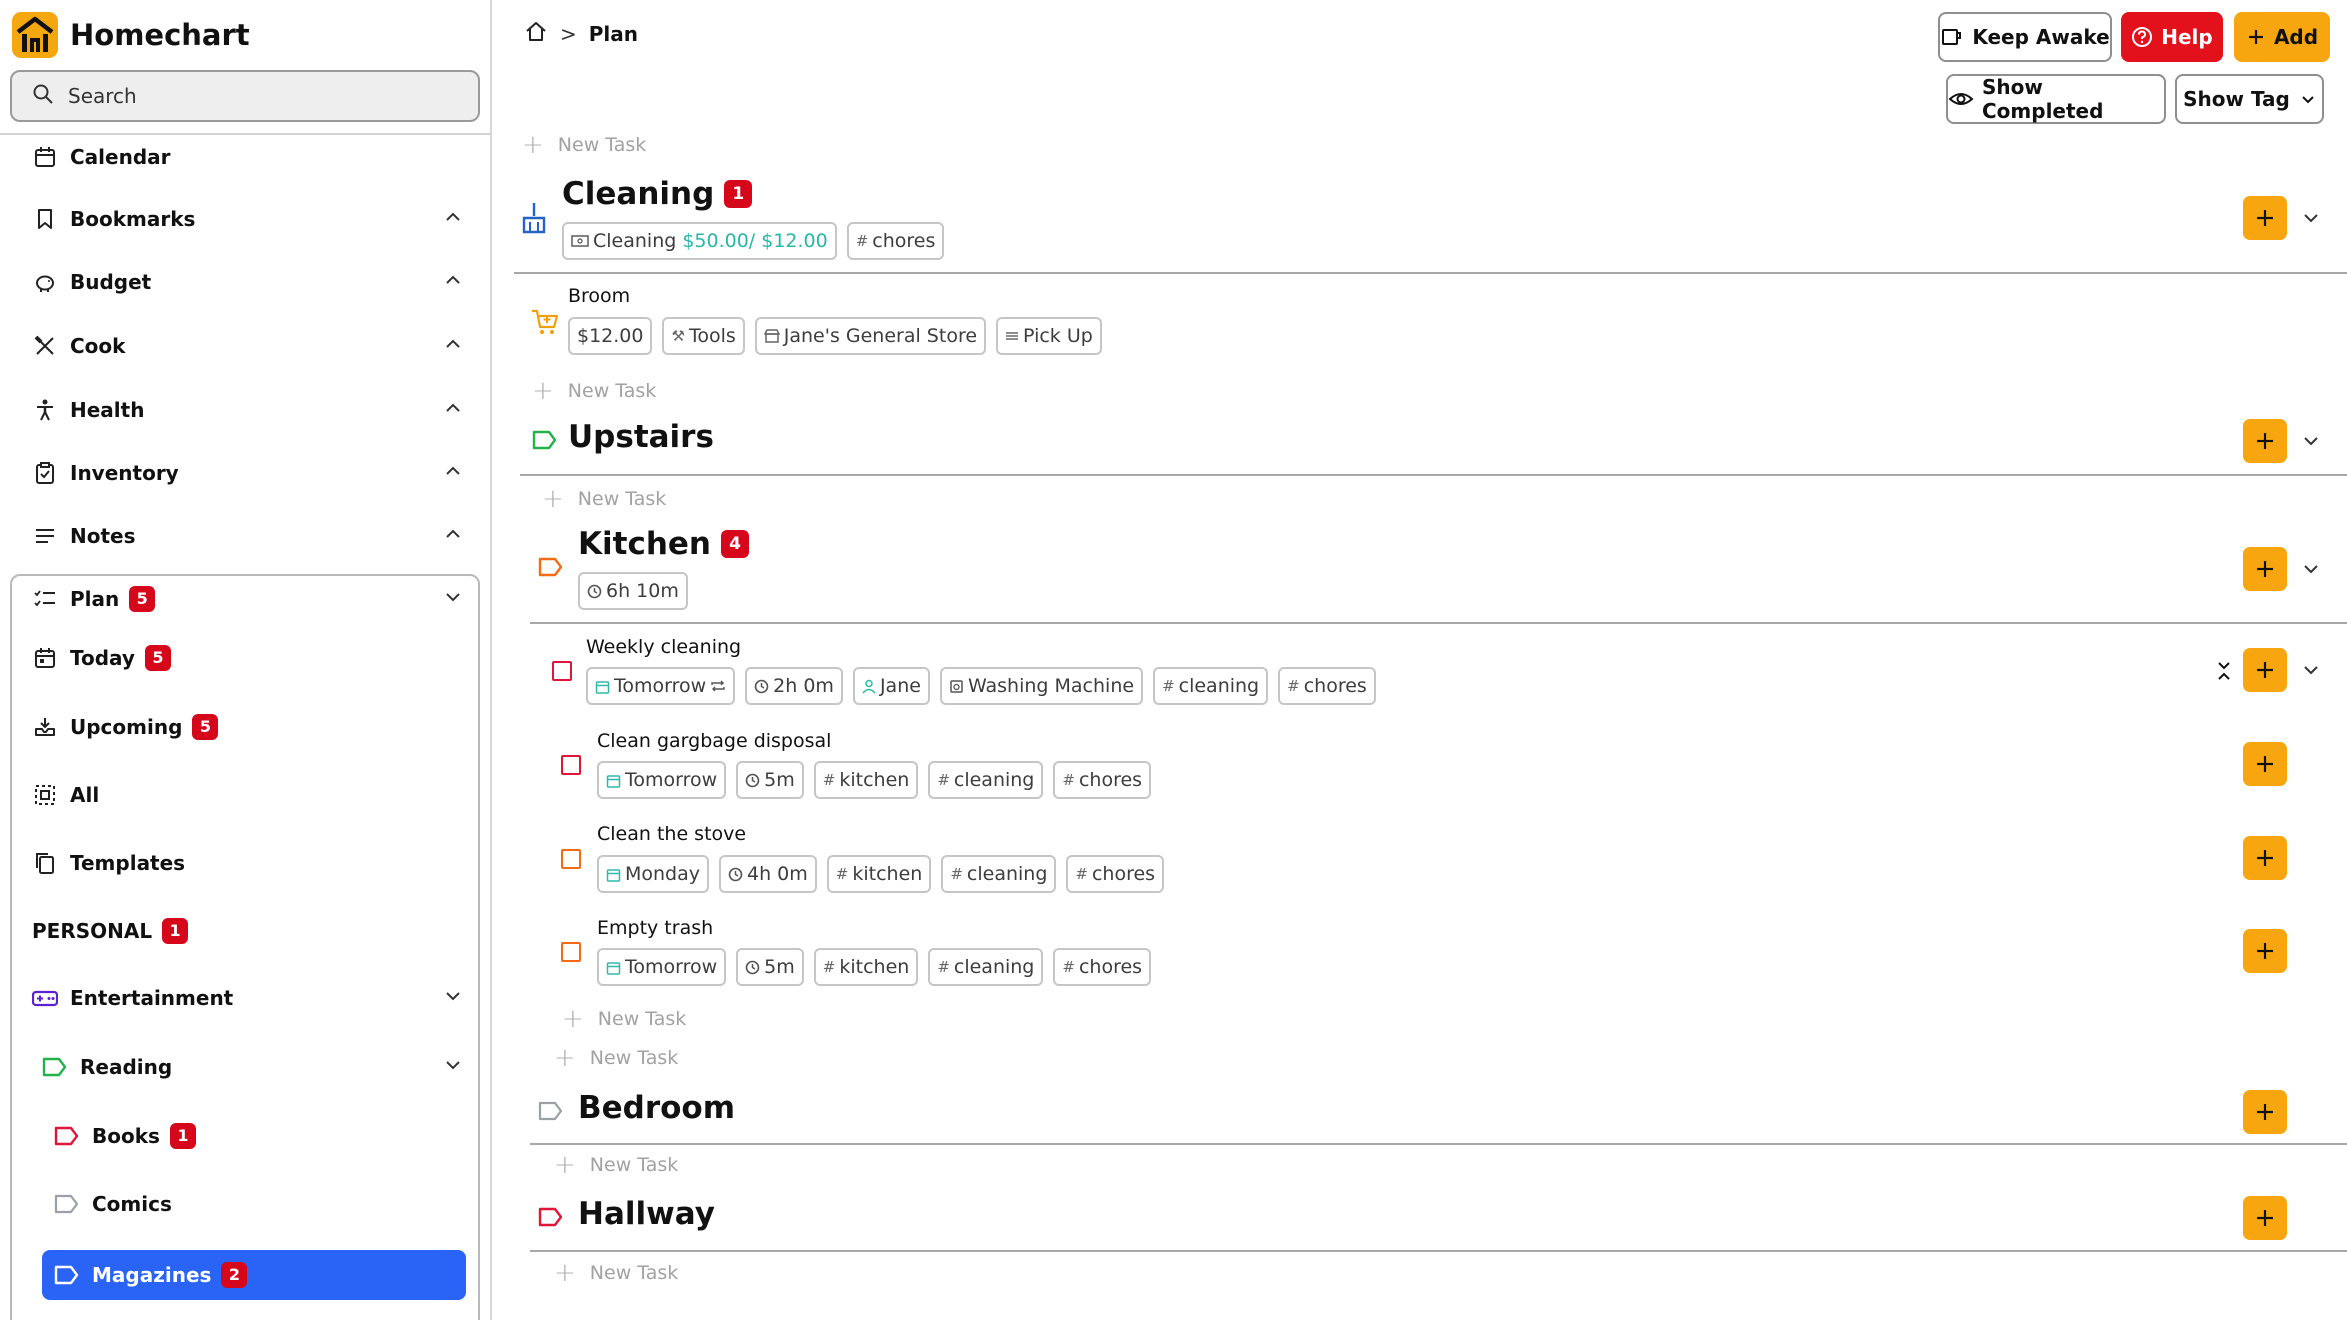 The image size is (2347, 1320). I want to click on category-pill: ⚒ Tools, so click(703, 336).